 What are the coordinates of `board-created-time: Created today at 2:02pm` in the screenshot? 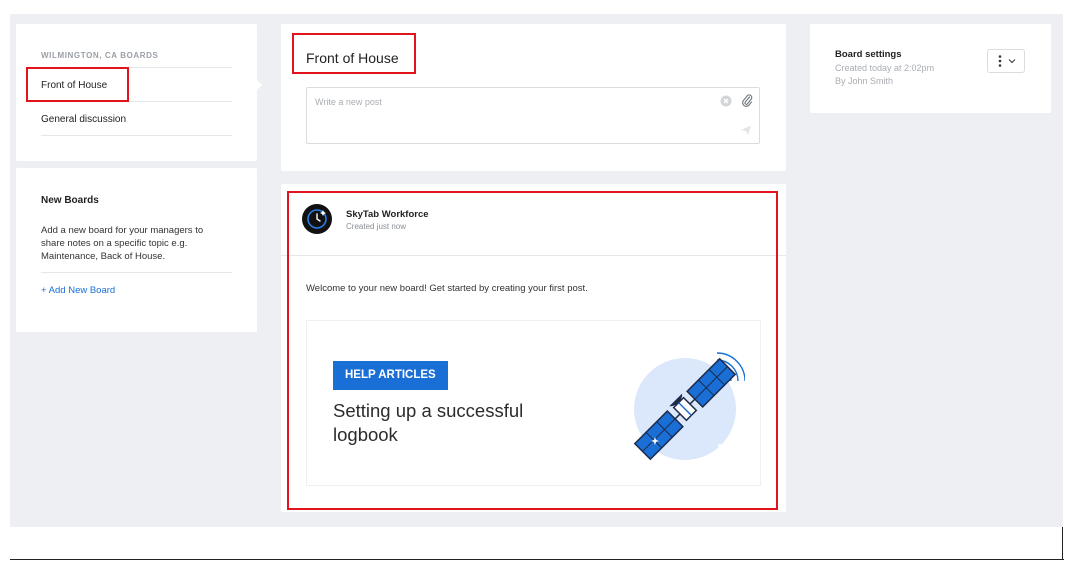 It's located at (885, 68).